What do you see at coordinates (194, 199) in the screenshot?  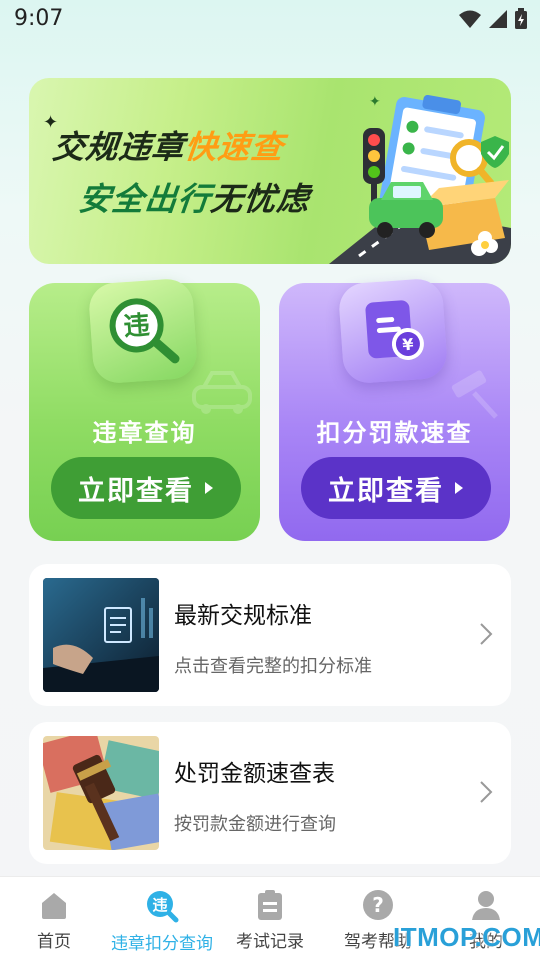 I see `banner-subheadline: 安全出行无忧虑` at bounding box center [194, 199].